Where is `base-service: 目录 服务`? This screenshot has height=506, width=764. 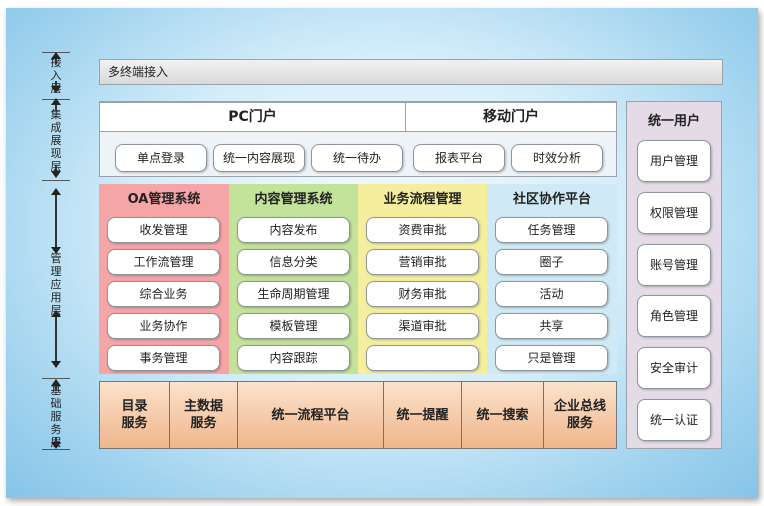
base-service: 目录 服务 is located at coordinates (135, 415).